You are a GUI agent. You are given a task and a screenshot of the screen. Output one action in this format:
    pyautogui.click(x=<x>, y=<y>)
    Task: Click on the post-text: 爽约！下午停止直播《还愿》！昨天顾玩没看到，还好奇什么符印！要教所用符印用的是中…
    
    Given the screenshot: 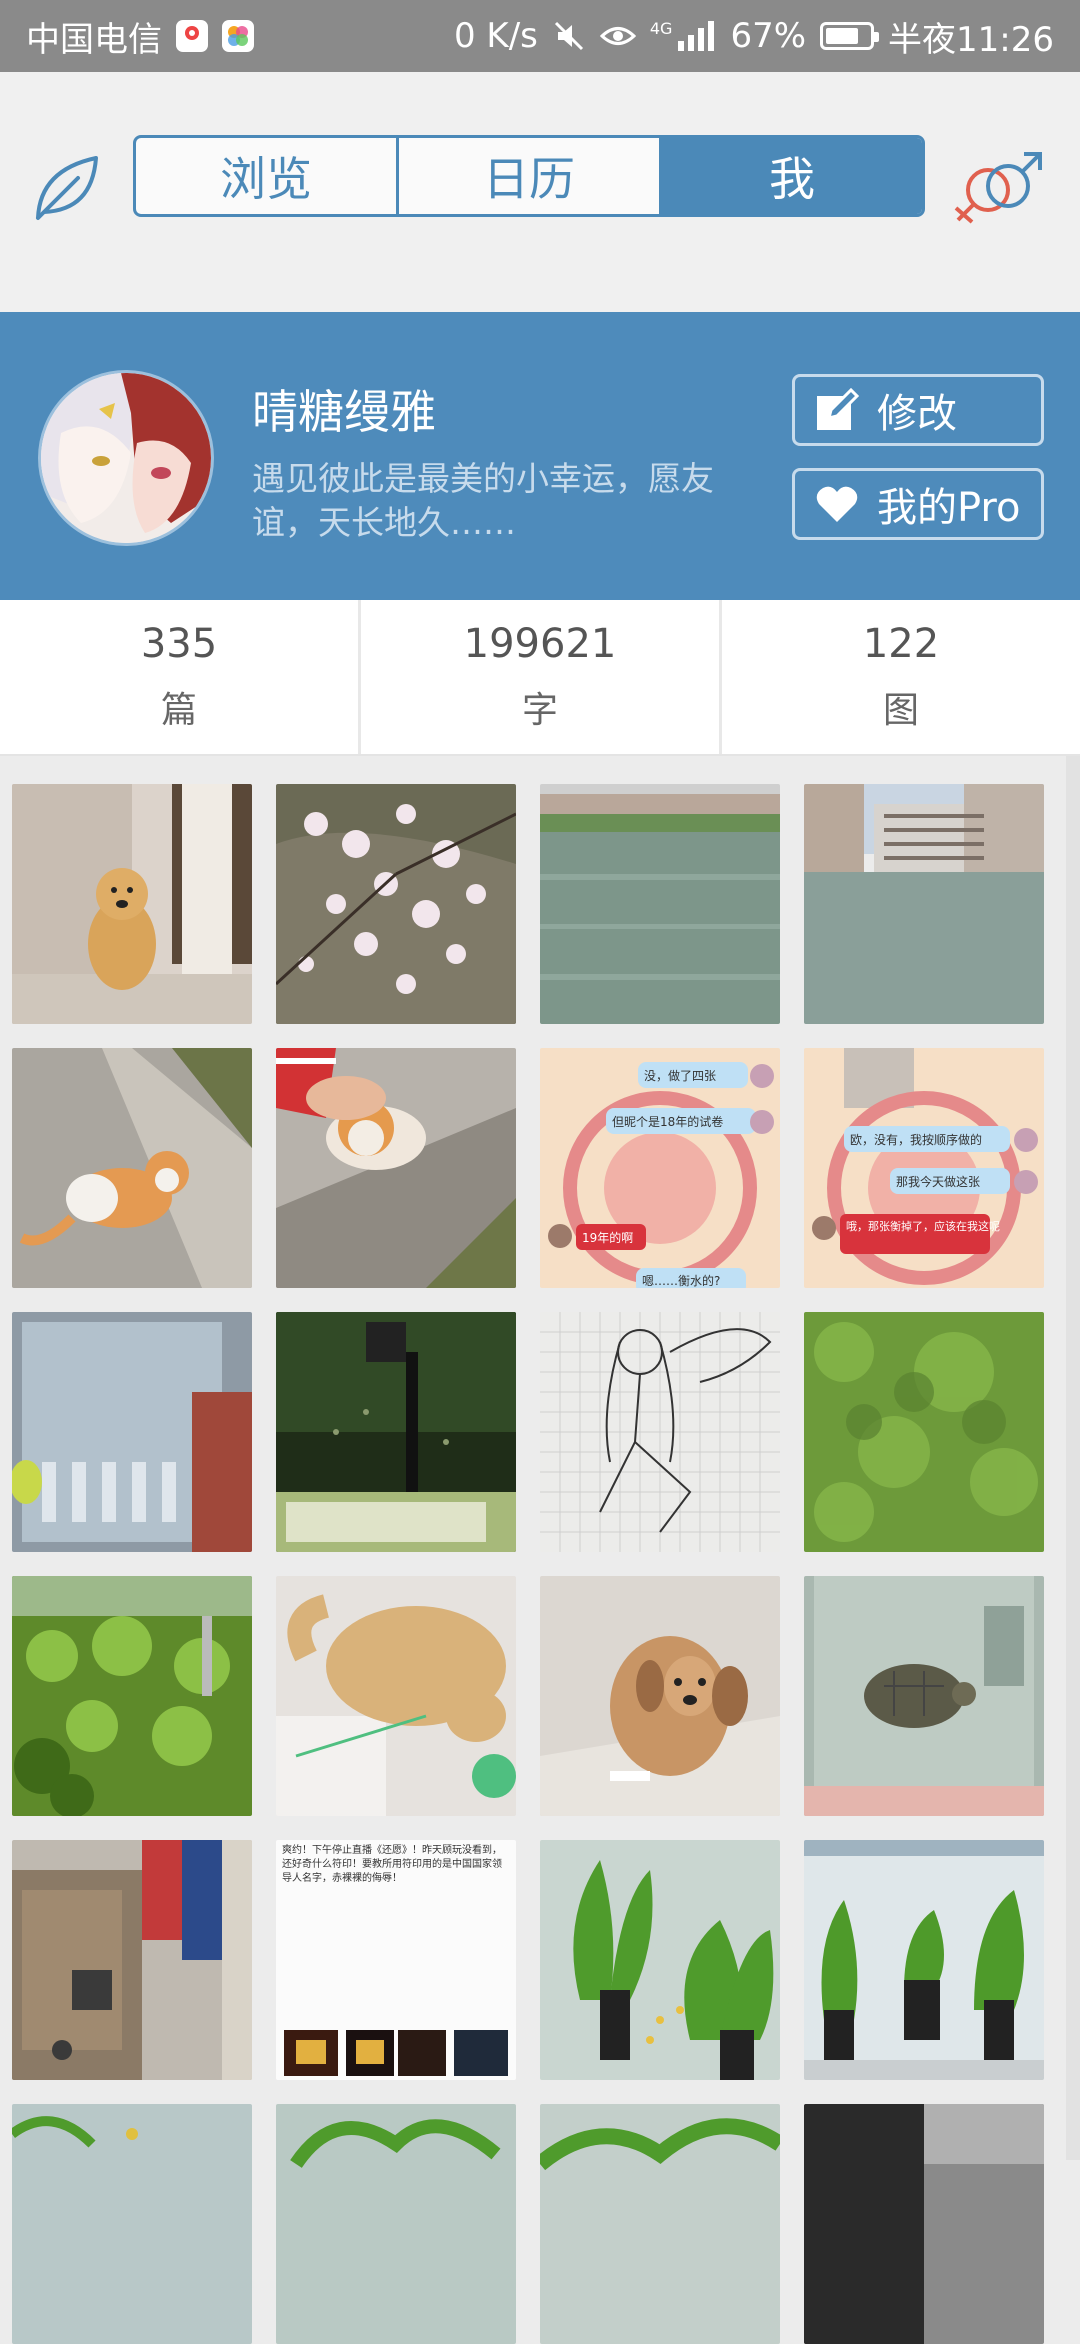 What is the action you would take?
    pyautogui.click(x=392, y=1864)
    